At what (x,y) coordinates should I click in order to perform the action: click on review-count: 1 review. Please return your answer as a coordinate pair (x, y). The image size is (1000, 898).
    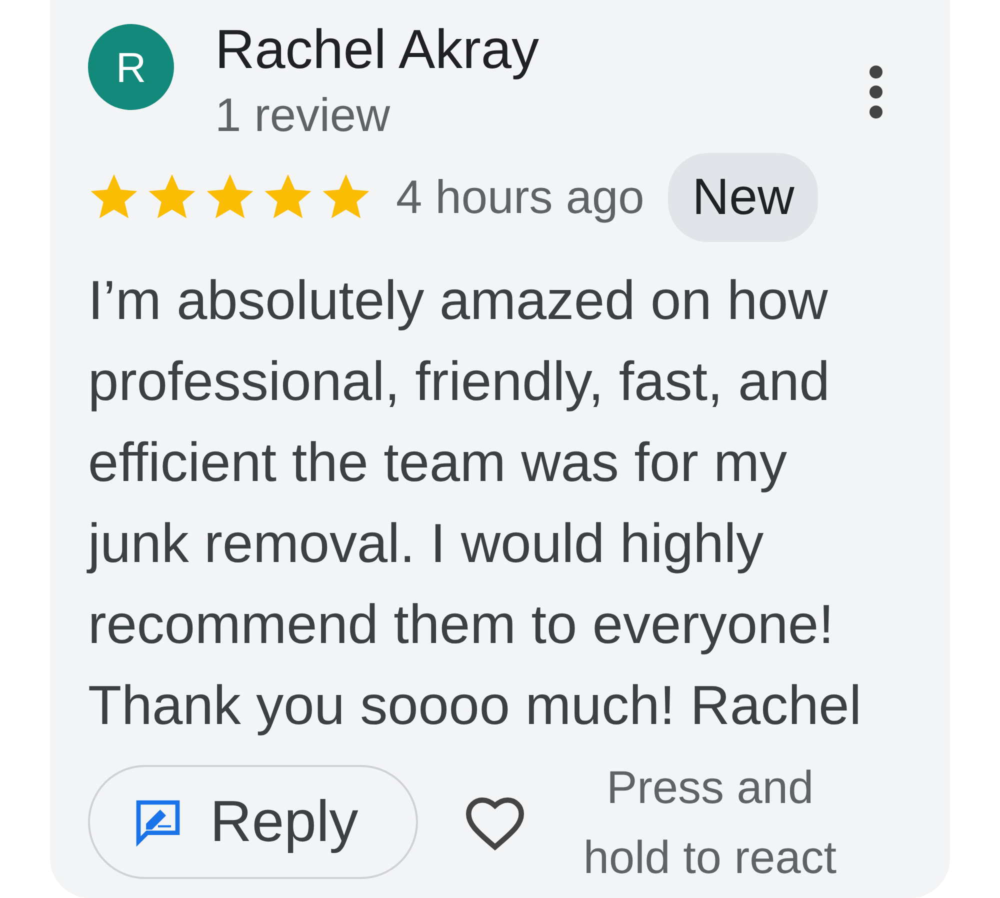
    Looking at the image, I should click on (303, 115).